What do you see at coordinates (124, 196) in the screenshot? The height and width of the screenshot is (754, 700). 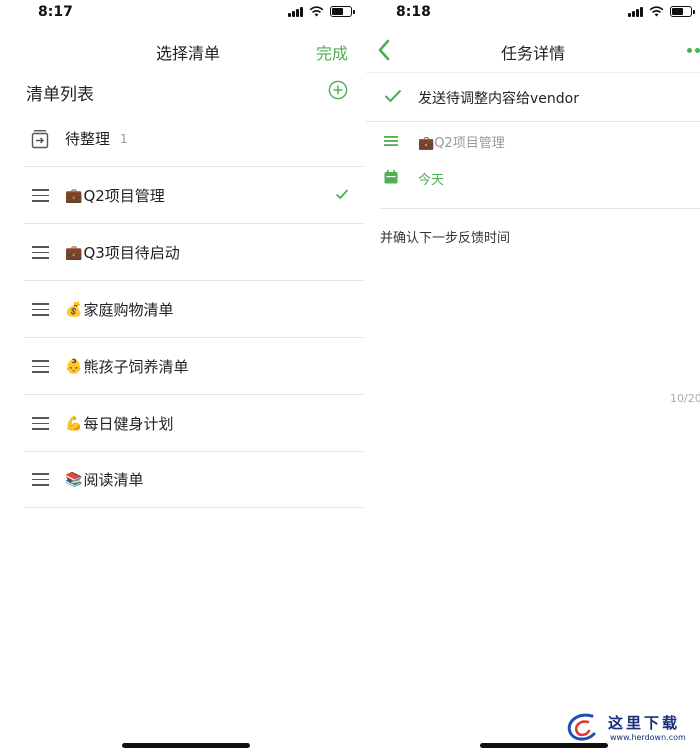 I see `list-item-label: Q2项目管理` at bounding box center [124, 196].